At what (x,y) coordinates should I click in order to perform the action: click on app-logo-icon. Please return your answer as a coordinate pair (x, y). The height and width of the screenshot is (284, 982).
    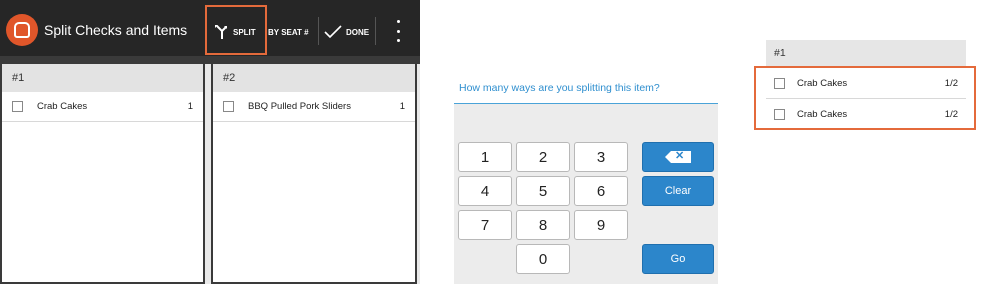
    Looking at the image, I should click on (22, 30).